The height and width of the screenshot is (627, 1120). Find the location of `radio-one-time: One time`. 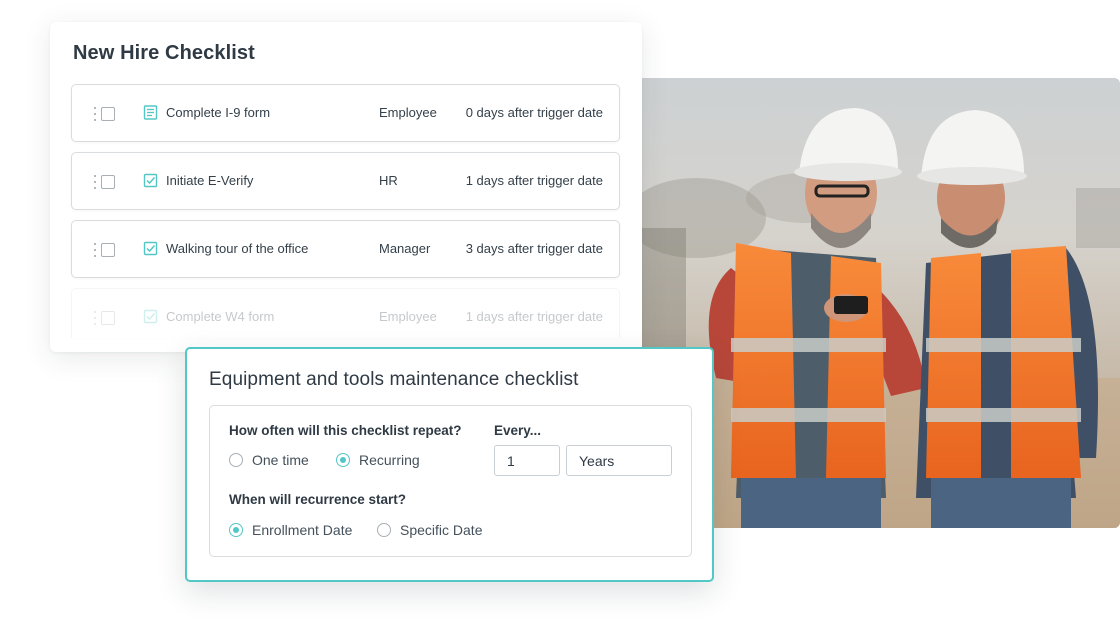

radio-one-time: One time is located at coordinates (269, 460).